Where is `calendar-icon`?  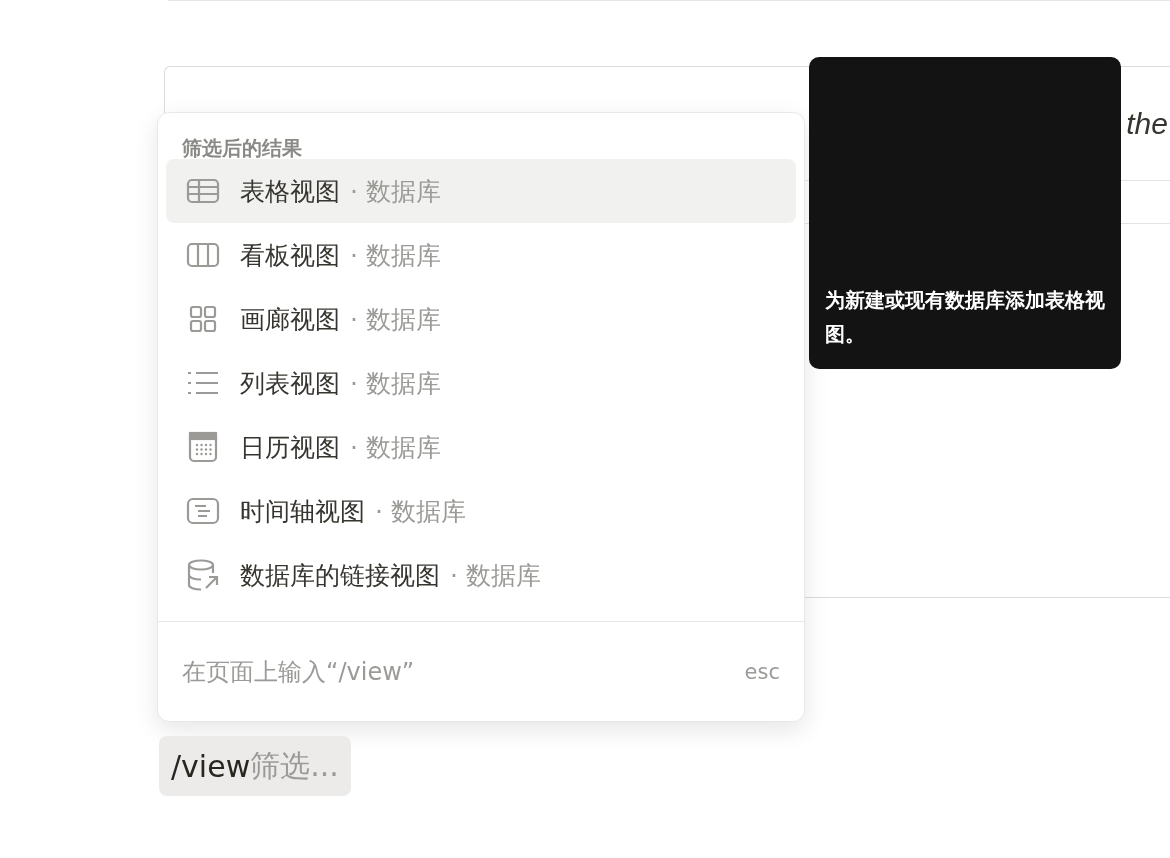
calendar-icon is located at coordinates (203, 447).